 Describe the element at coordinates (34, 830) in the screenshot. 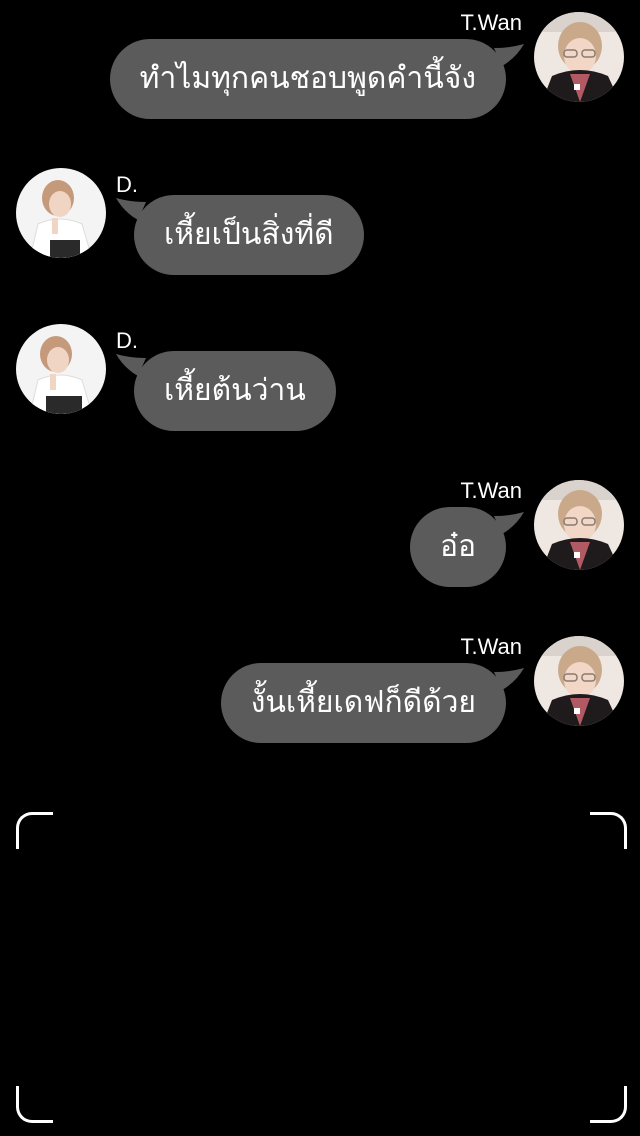

I see `viewfinder-corner-top-left-icon` at that location.